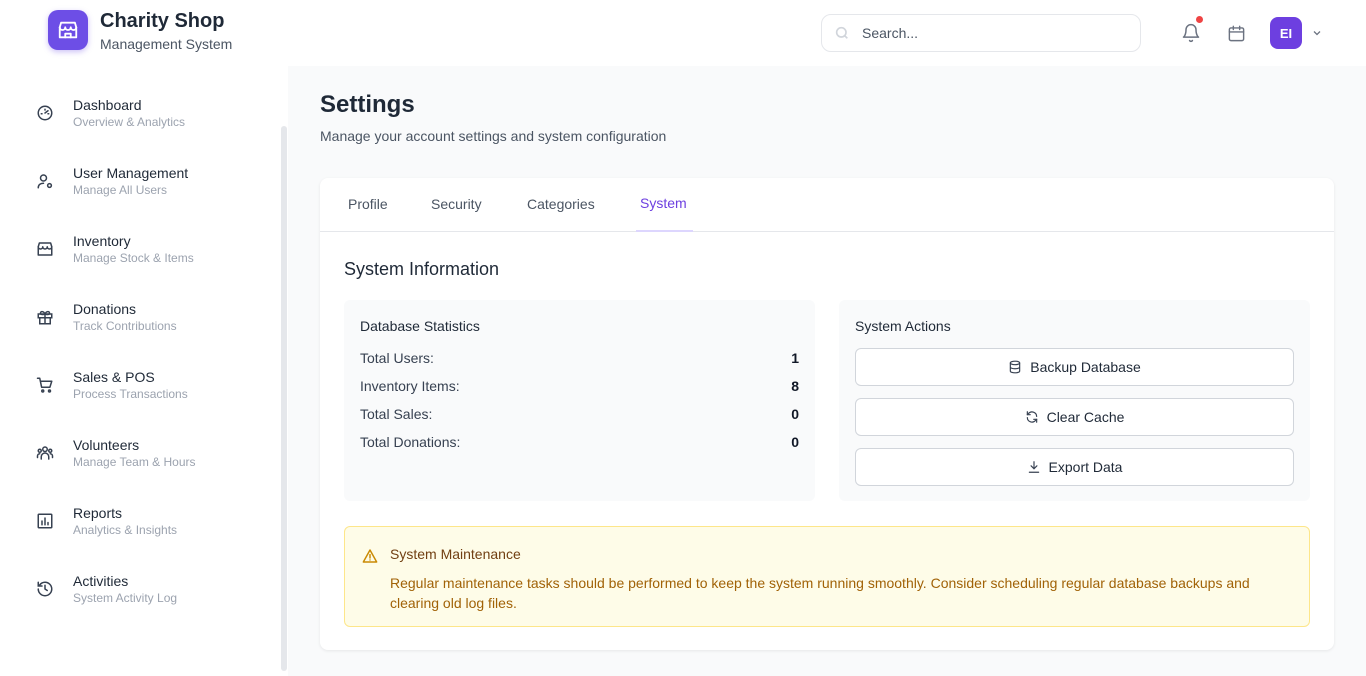 This screenshot has height=676, width=1366. What do you see at coordinates (561, 204) in the screenshot?
I see `tab-categories: Categories` at bounding box center [561, 204].